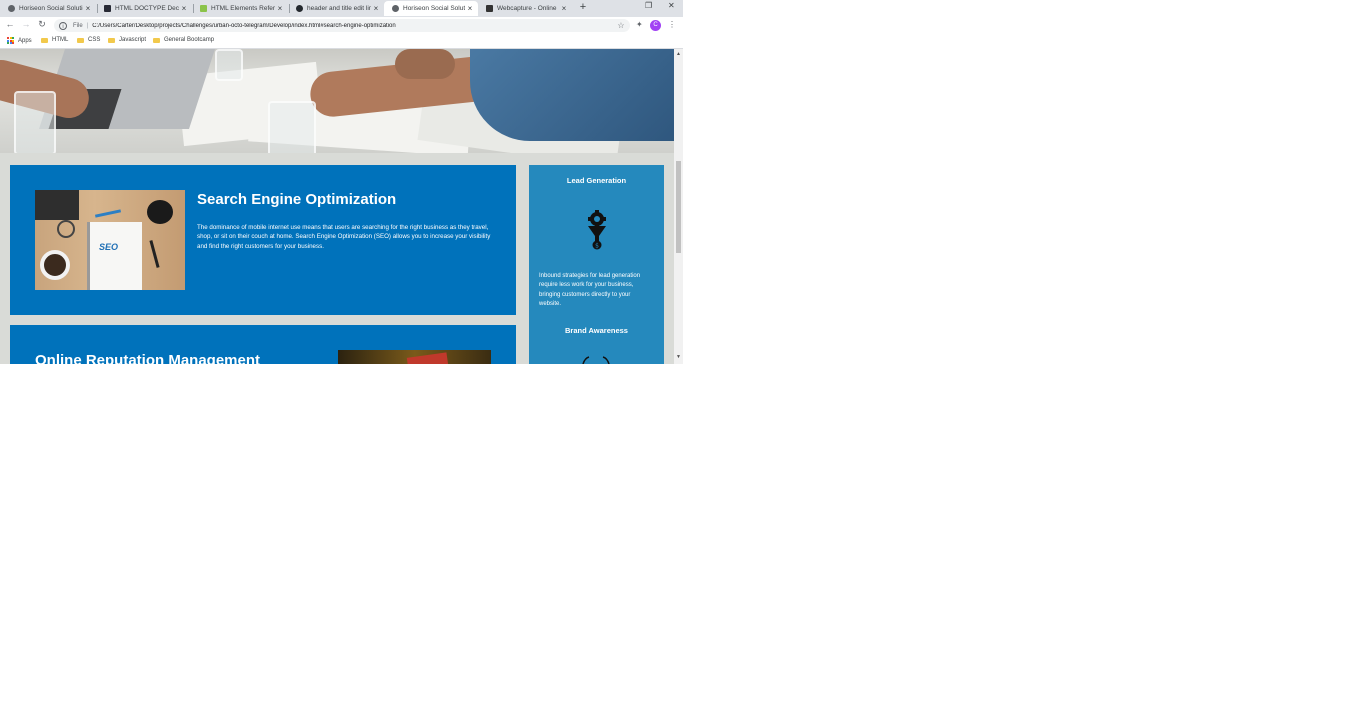 This screenshot has width=1366, height=728. I want to click on profile-avatar: C, so click(655, 25).